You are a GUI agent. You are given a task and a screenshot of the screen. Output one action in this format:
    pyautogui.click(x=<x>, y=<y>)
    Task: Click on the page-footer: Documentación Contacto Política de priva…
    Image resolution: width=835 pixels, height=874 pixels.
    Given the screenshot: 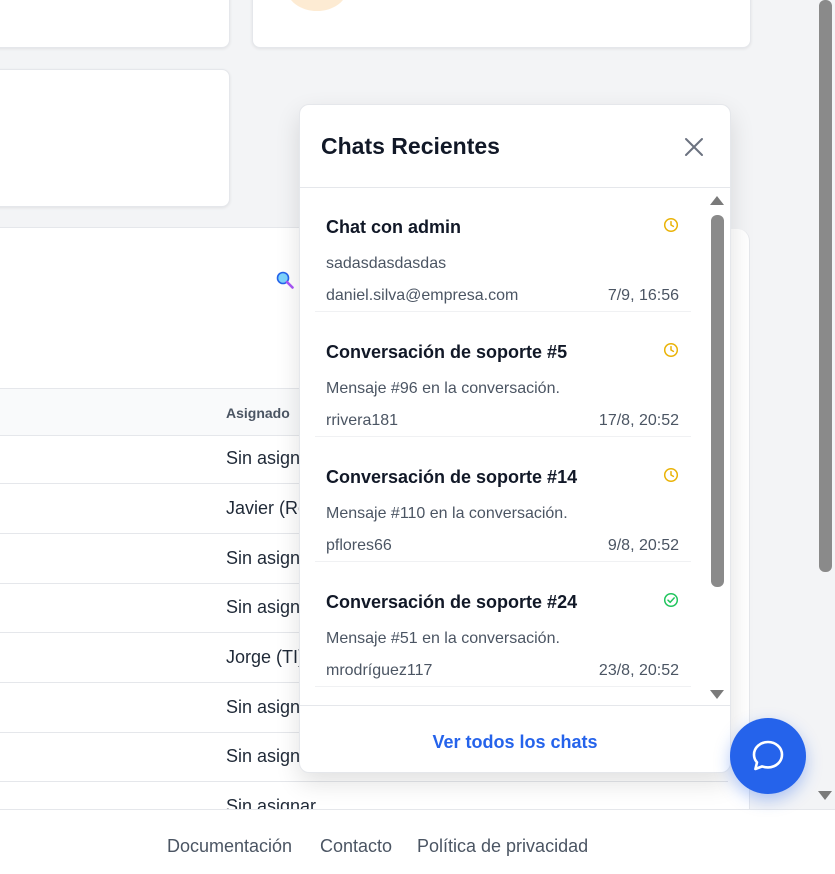 What is the action you would take?
    pyautogui.click(x=417, y=841)
    